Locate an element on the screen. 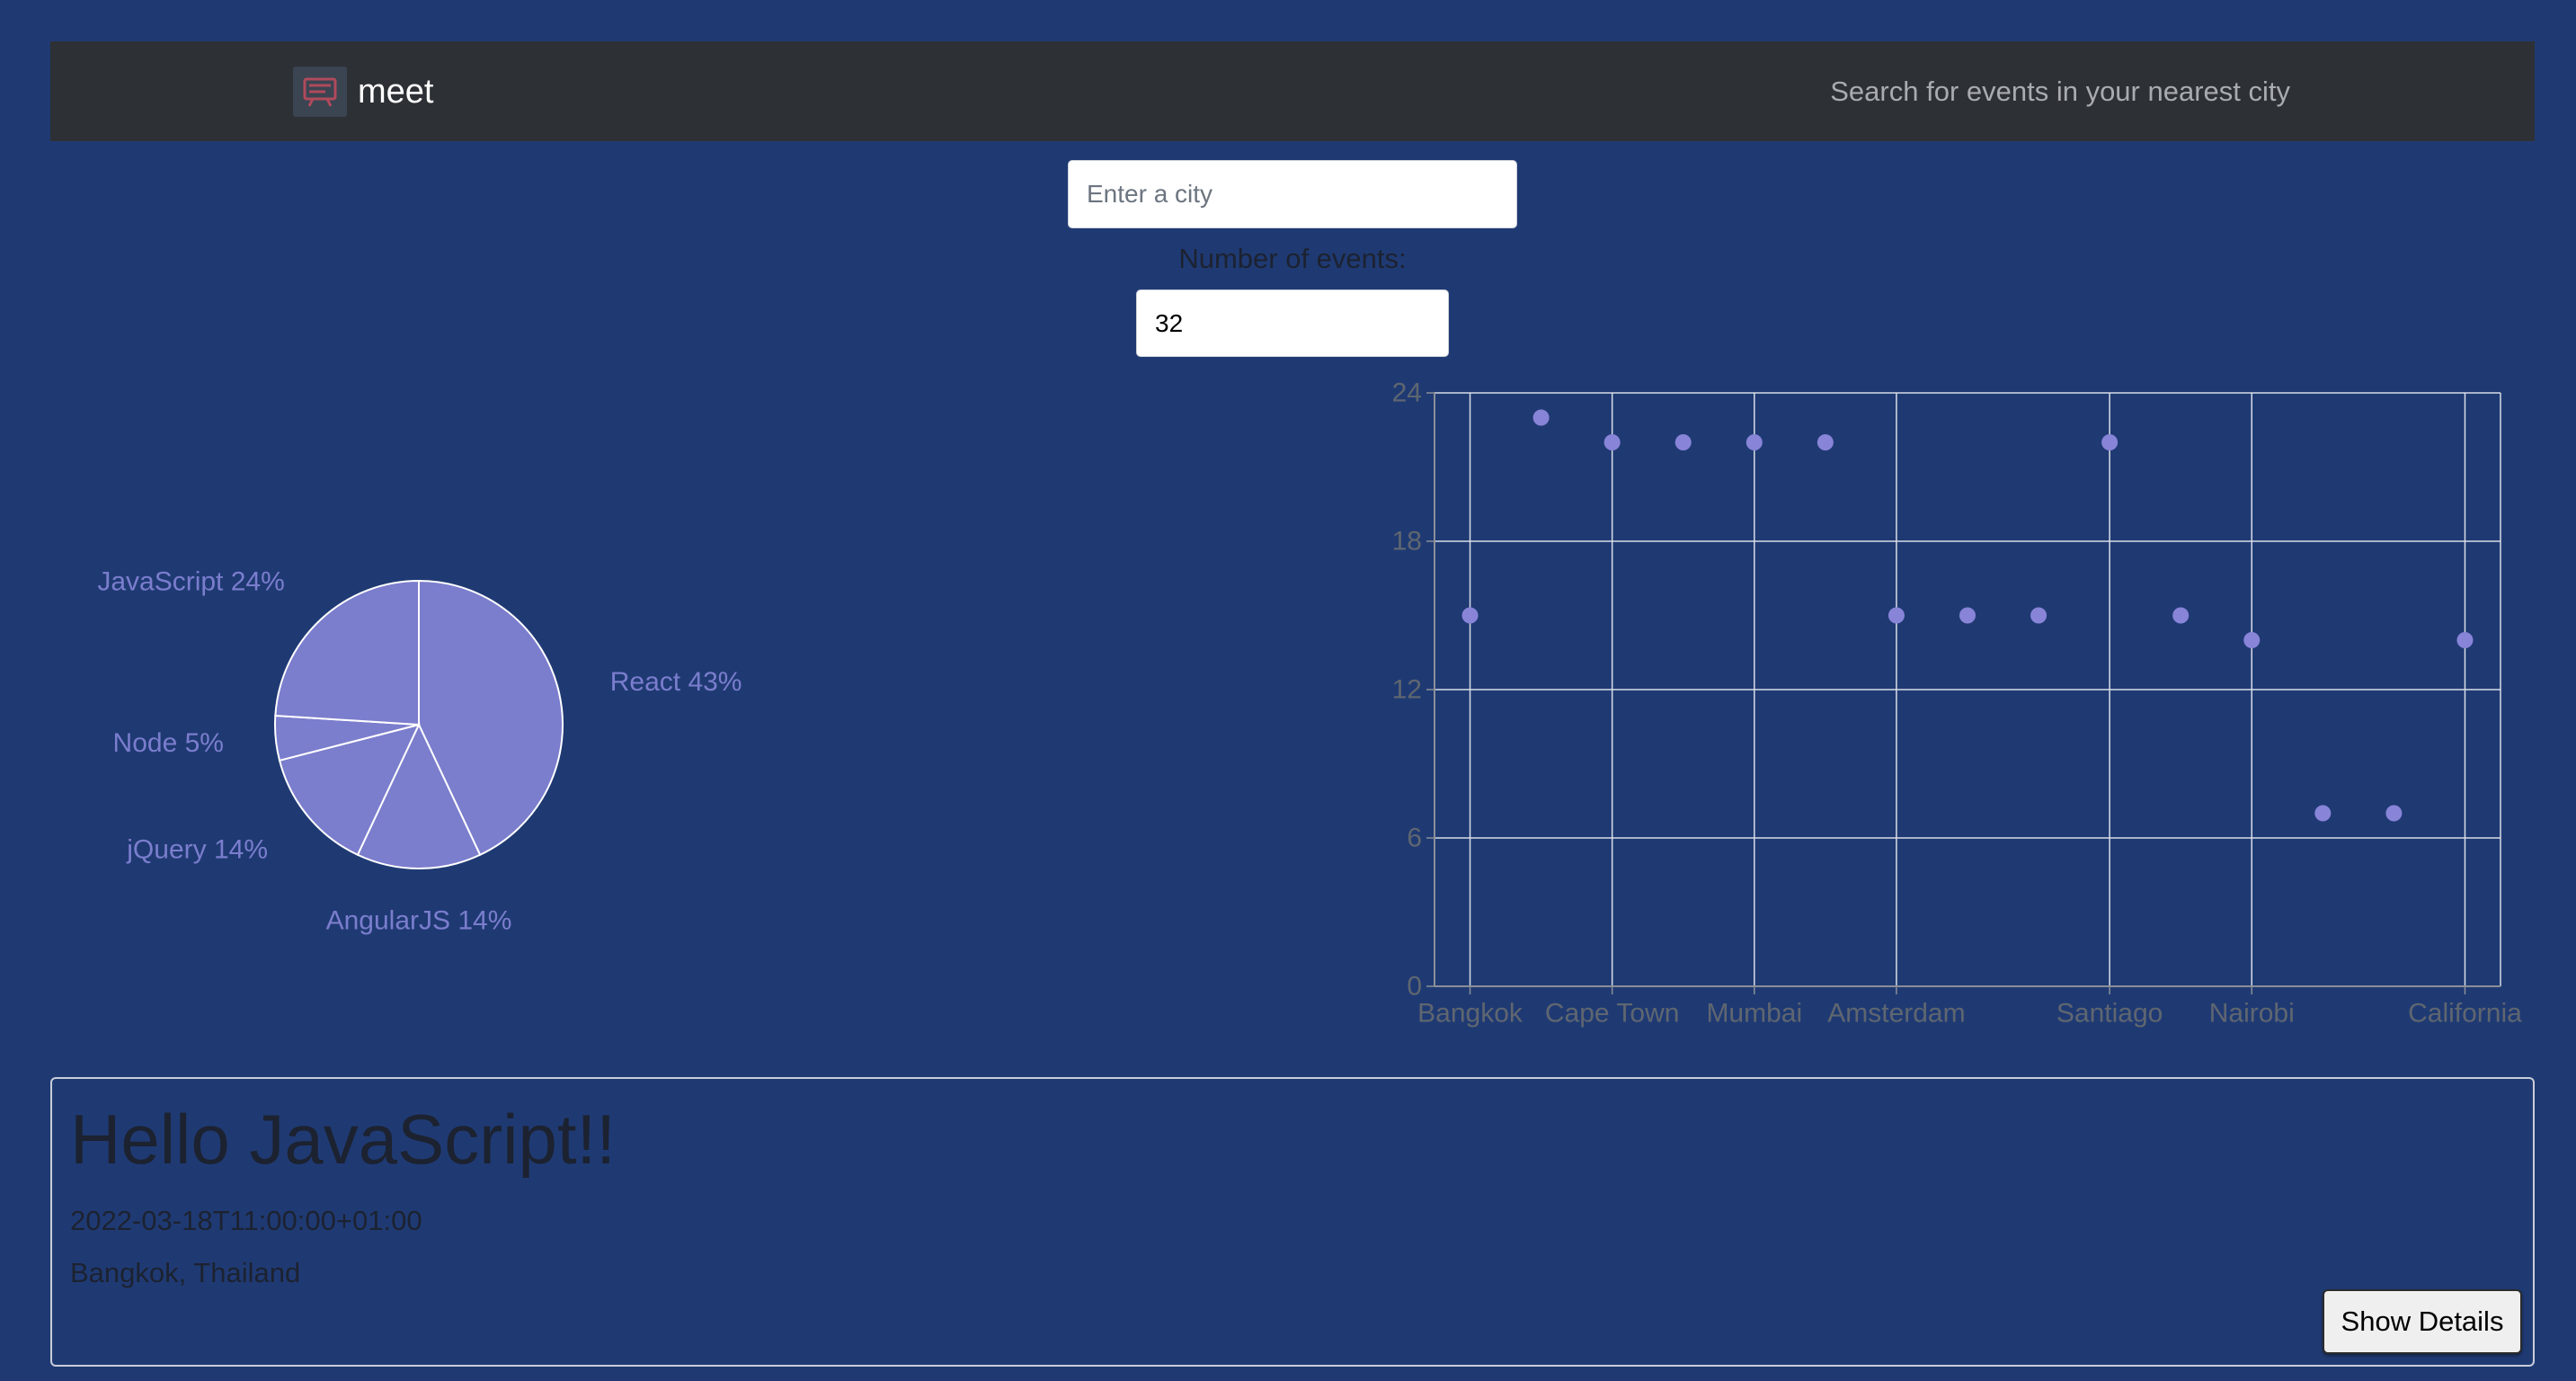 This screenshot has height=1381, width=2576. event-title: Hello JavaScript!! is located at coordinates (343, 1139).